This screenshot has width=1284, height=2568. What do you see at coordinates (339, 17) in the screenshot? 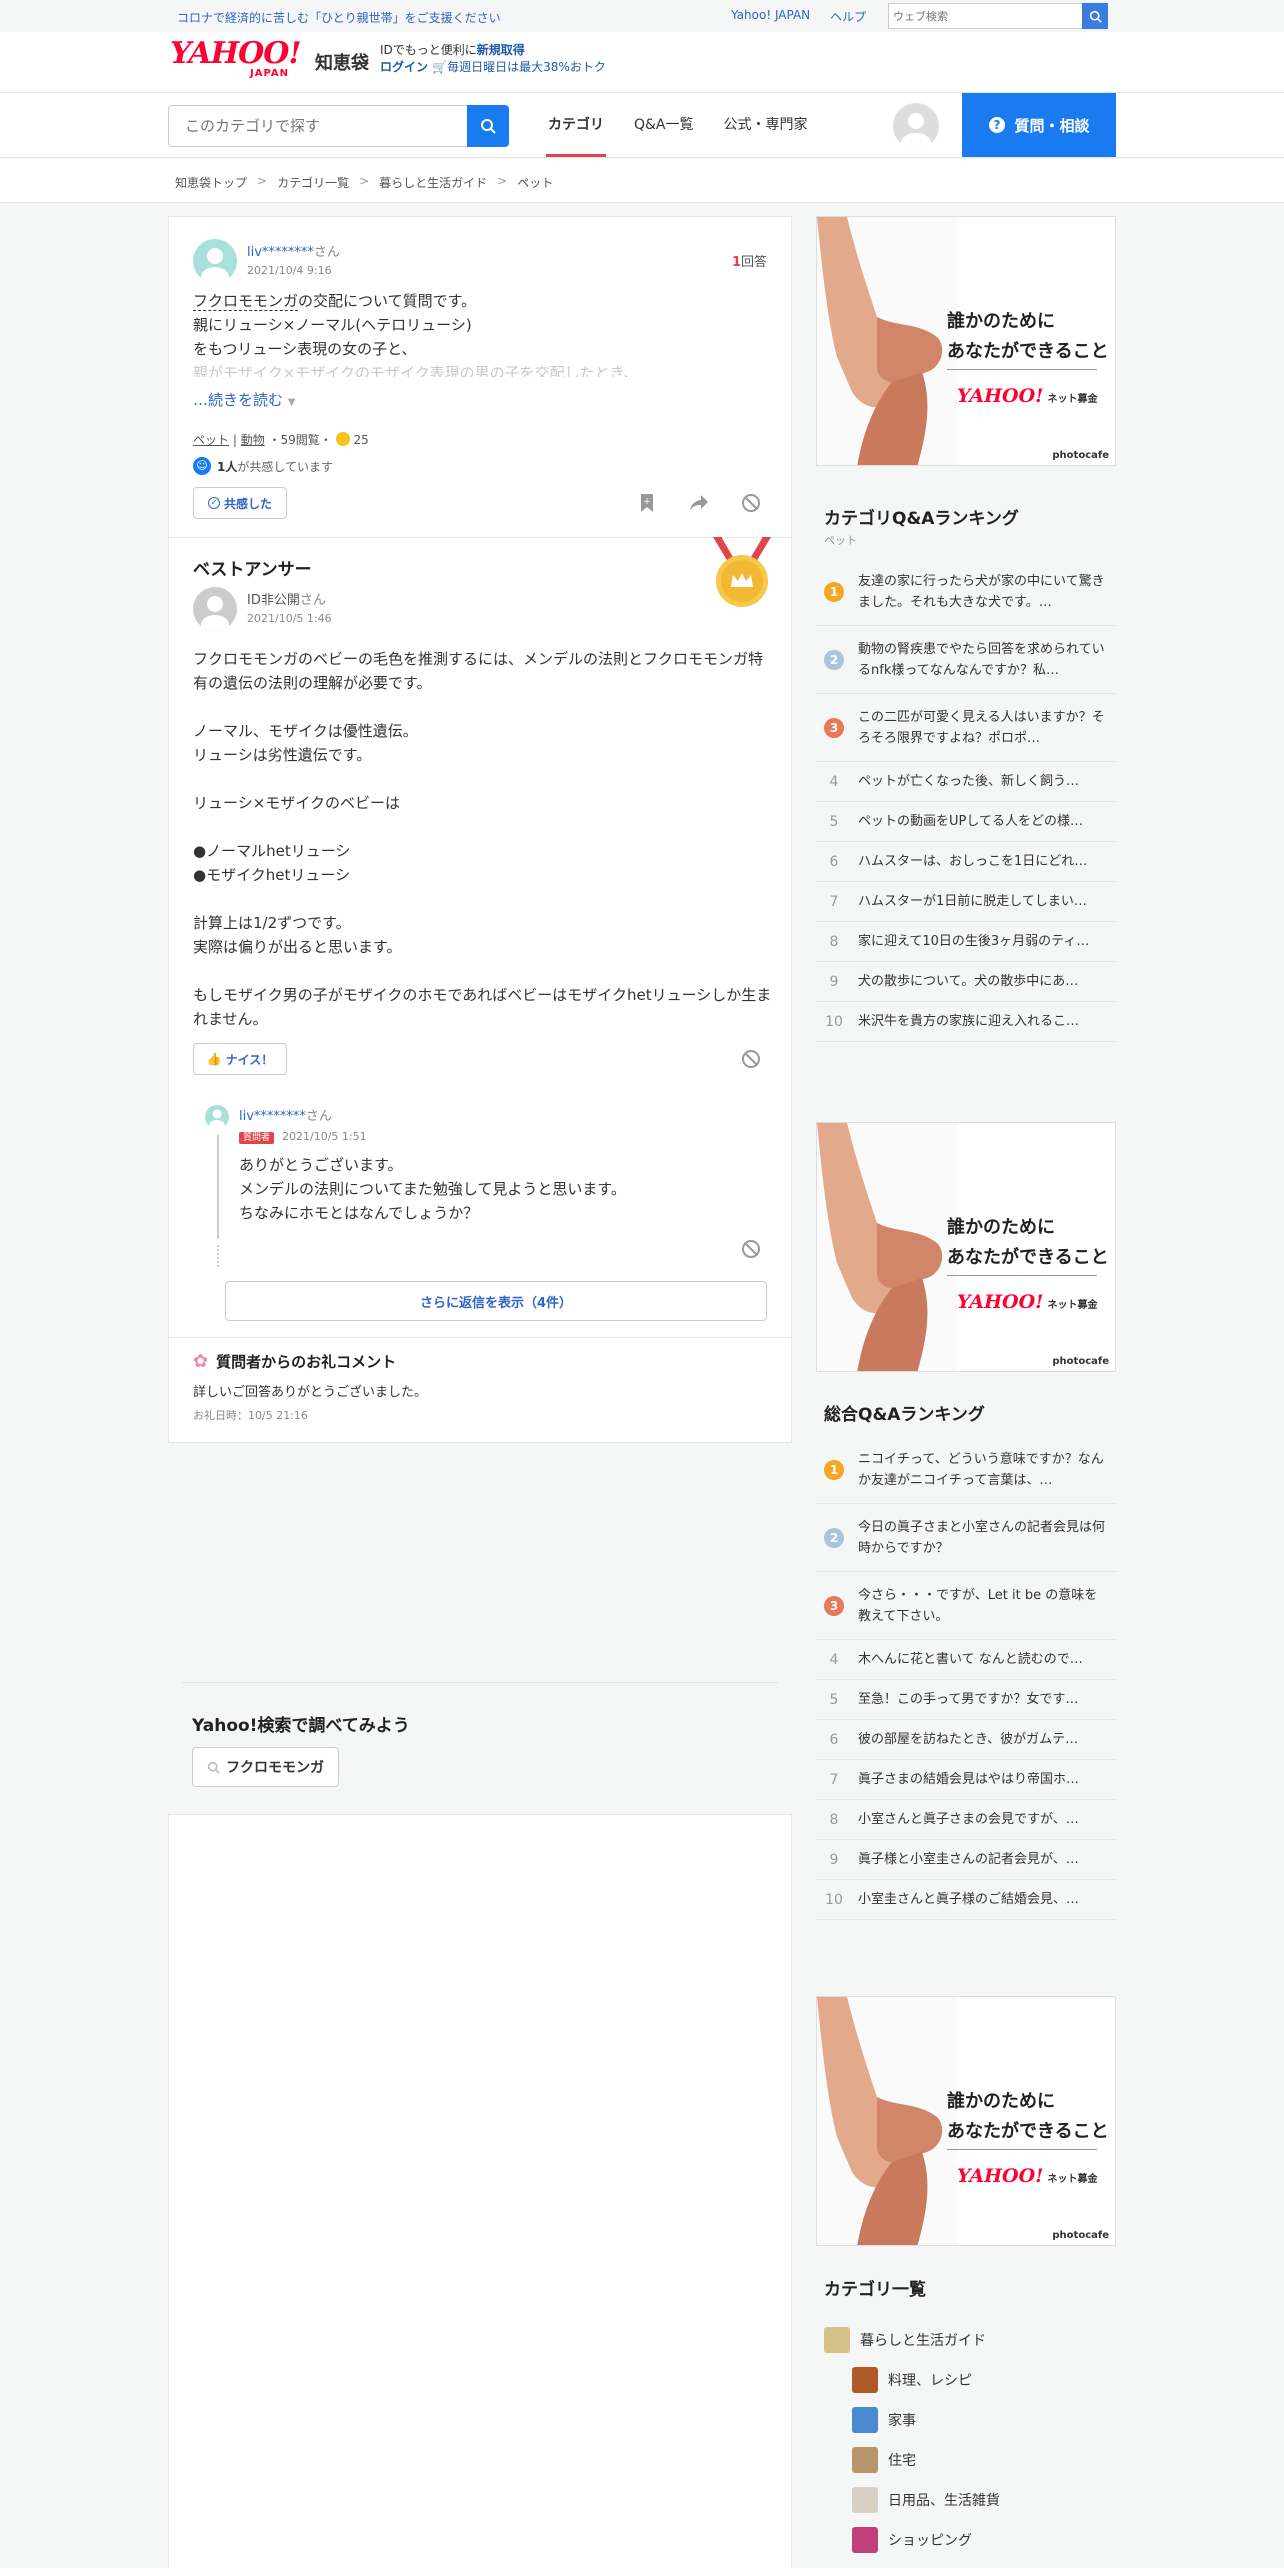
I see `support-notice-link: コロナで経済的に苦しむ「ひとり親世帯」をご支援ください` at bounding box center [339, 17].